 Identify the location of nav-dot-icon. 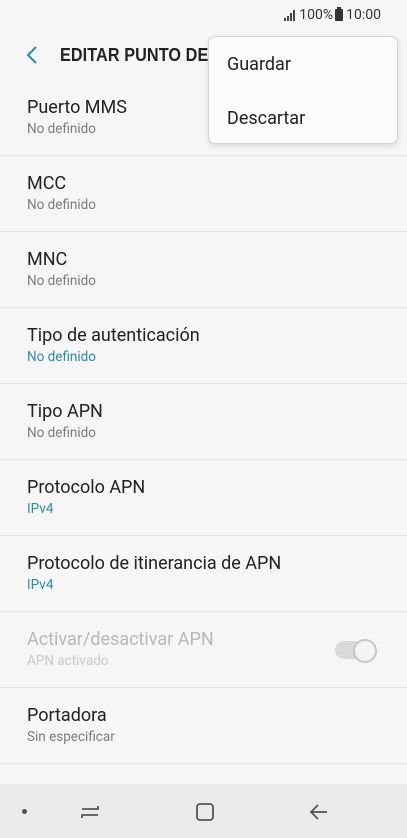
(24, 811).